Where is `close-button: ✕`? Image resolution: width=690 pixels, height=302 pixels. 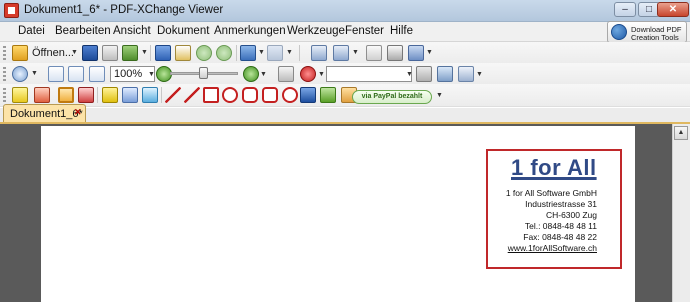
close-button: ✕ is located at coordinates (673, 9).